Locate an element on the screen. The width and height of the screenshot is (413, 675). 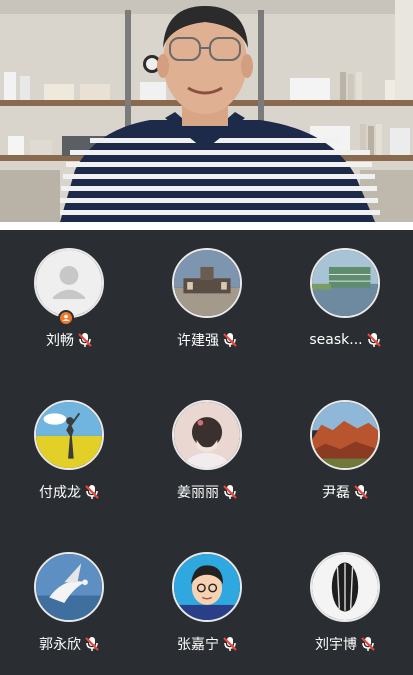
participant-name: 刘宇博 is located at coordinates (336, 645).